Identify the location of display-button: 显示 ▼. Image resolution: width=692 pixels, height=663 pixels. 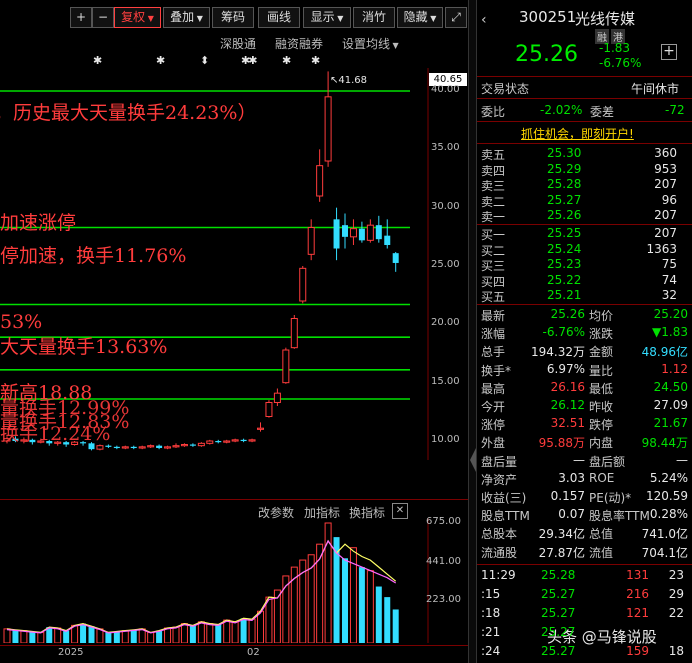
(327, 17).